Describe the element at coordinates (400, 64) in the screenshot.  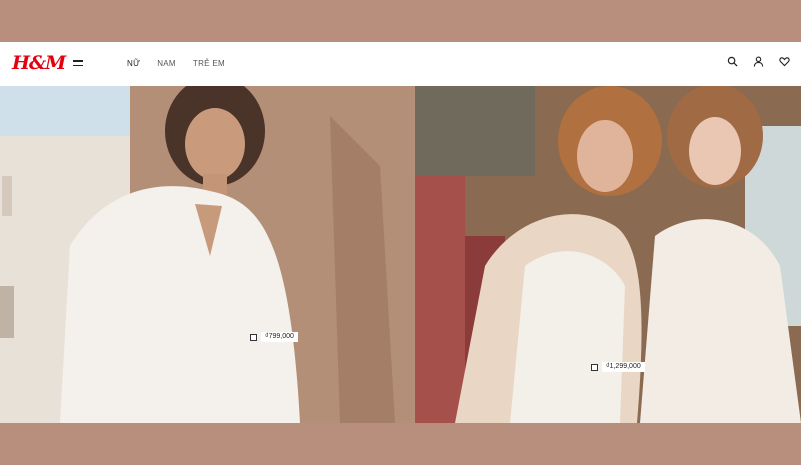
I see `site-header: H&M NỮ NAM TRẺ EM` at that location.